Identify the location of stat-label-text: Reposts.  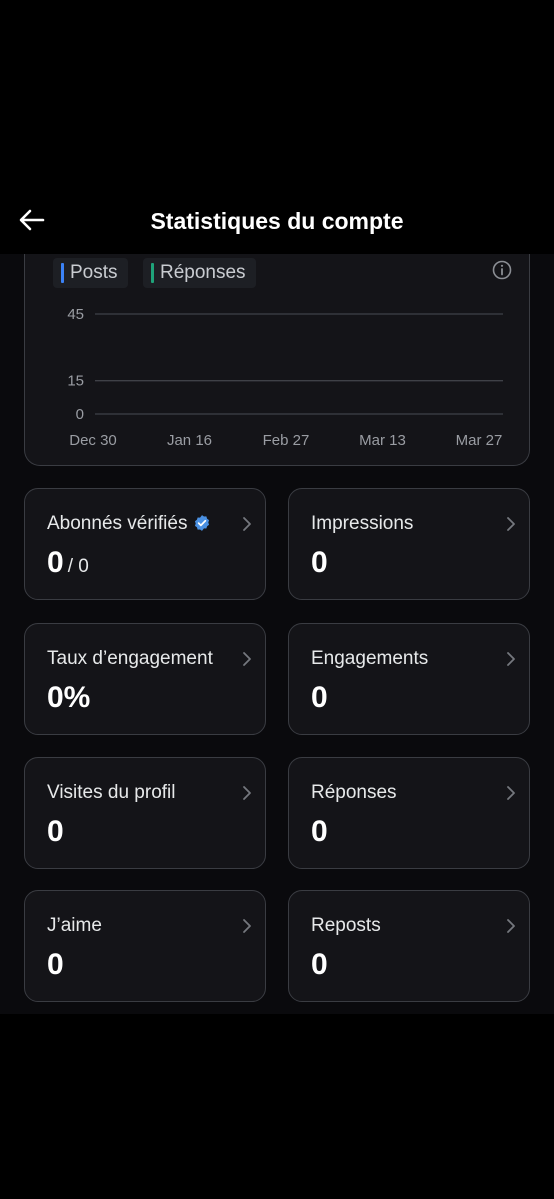
(346, 925).